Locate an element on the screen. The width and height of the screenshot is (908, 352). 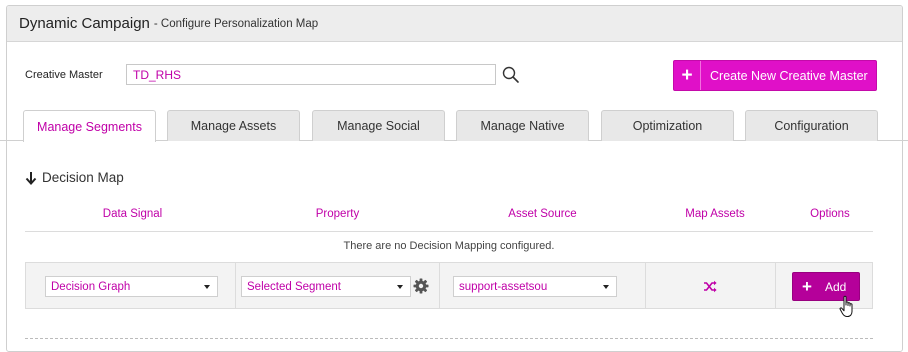
arrow-down-icon is located at coordinates (31, 178).